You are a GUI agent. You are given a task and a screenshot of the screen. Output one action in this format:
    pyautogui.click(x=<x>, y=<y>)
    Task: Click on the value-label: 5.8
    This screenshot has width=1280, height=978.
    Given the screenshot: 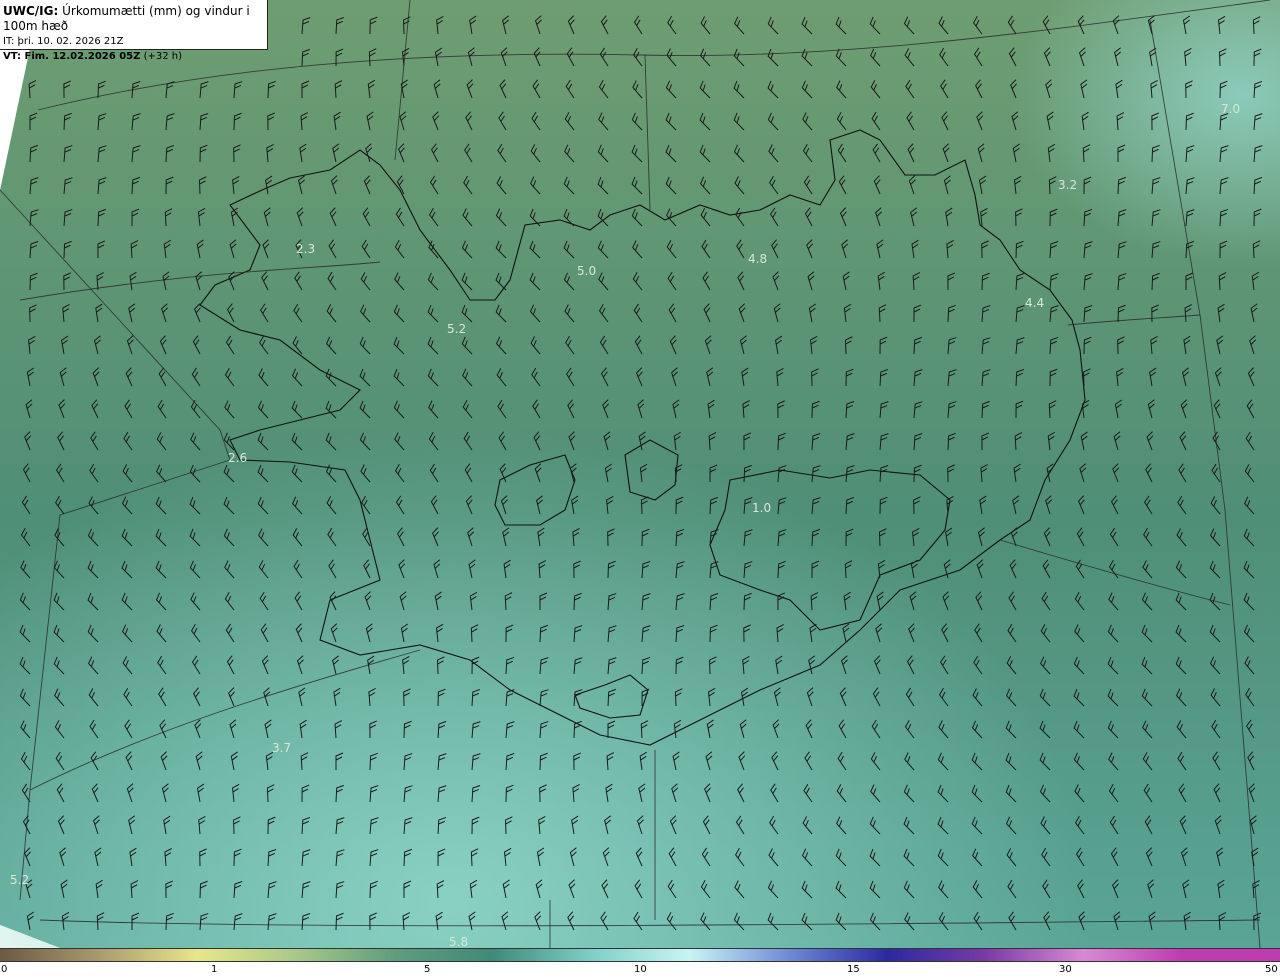 What is the action you would take?
    pyautogui.click(x=458, y=941)
    